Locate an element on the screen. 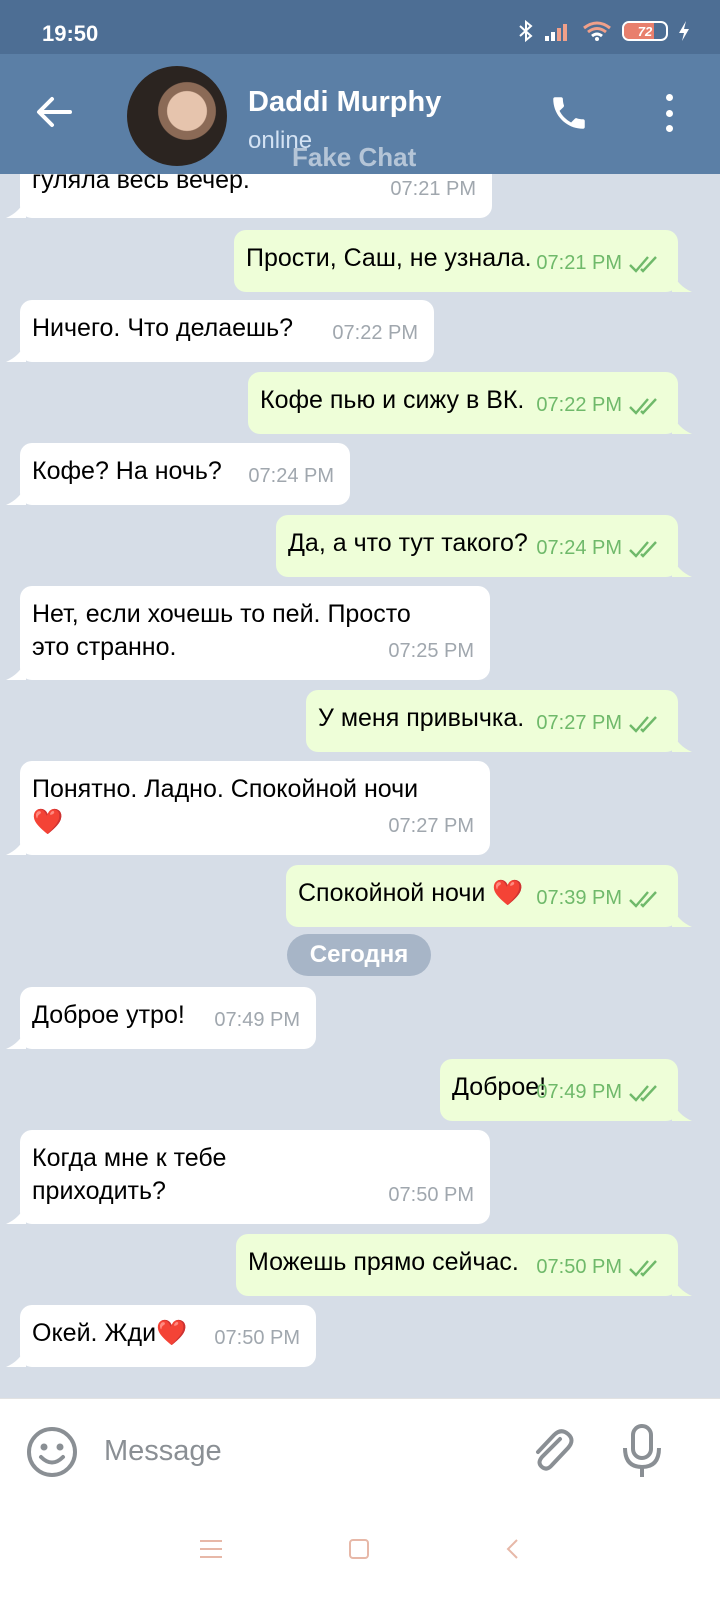  message-time: 07:25 PM is located at coordinates (431, 651).